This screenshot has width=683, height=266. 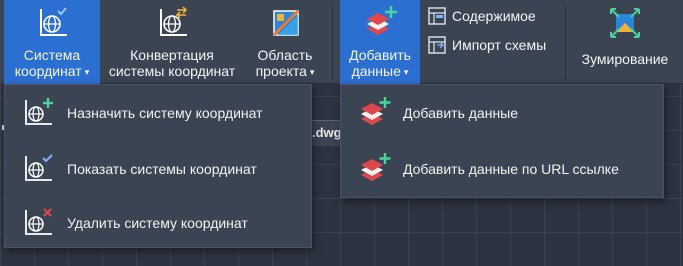 What do you see at coordinates (285, 23) in the screenshot?
I see `project-area-icon` at bounding box center [285, 23].